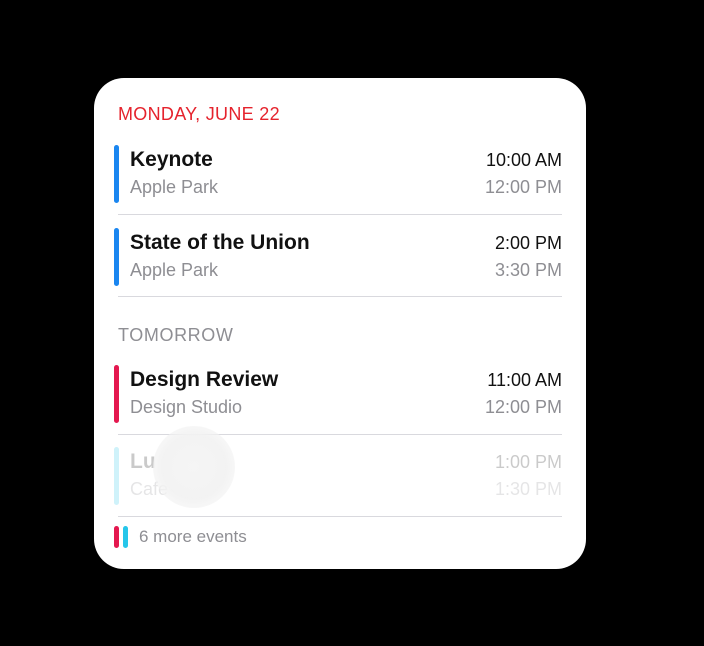  Describe the element at coordinates (528, 270) in the screenshot. I see `event-end-time: 3:30 PM` at that location.